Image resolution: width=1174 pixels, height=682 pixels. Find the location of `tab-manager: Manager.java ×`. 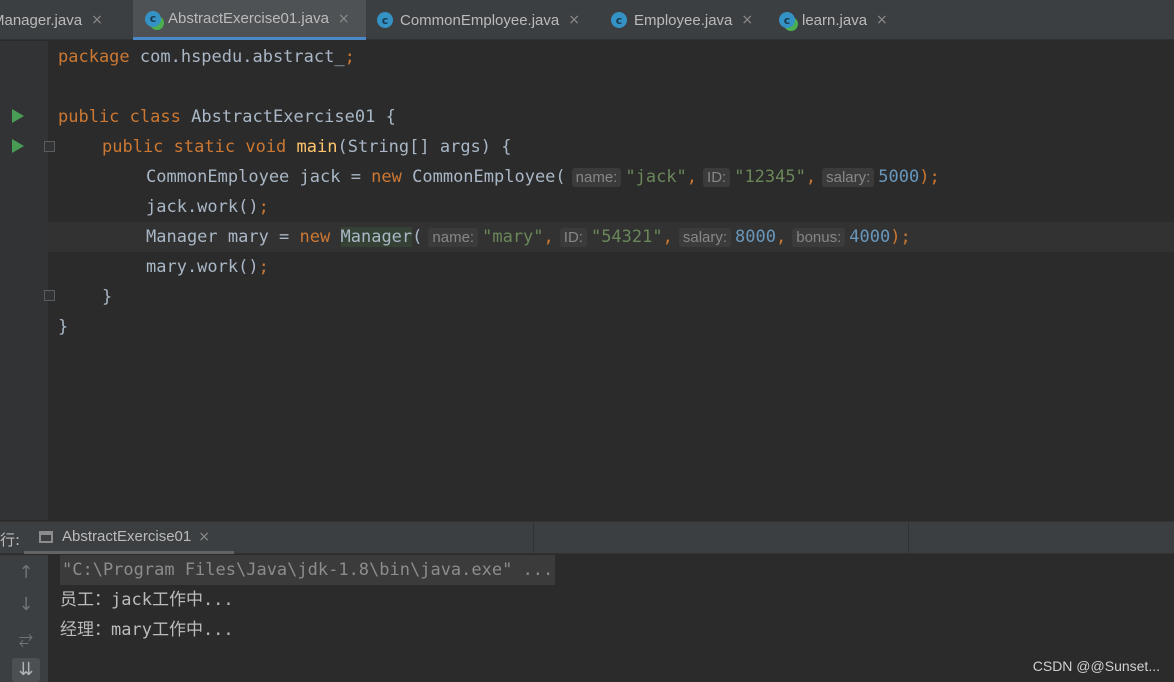

tab-manager: Manager.java × is located at coordinates (51, 20).